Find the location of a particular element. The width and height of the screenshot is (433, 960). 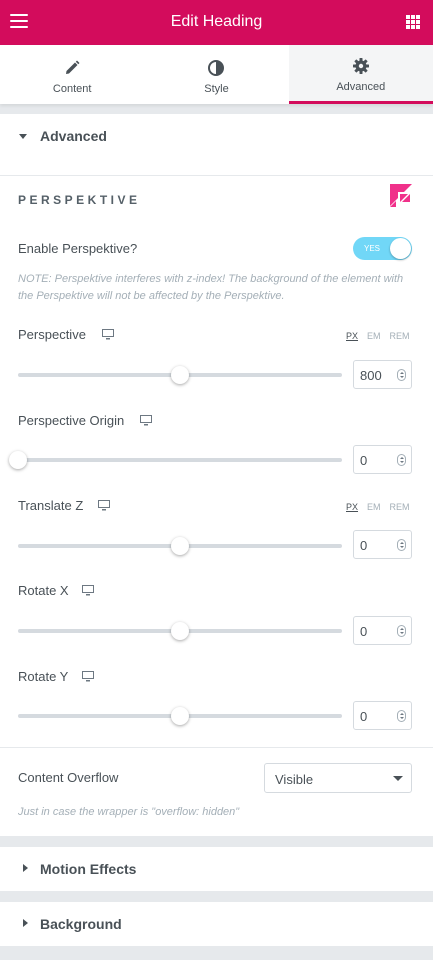

toggle-knob is located at coordinates (400, 248).